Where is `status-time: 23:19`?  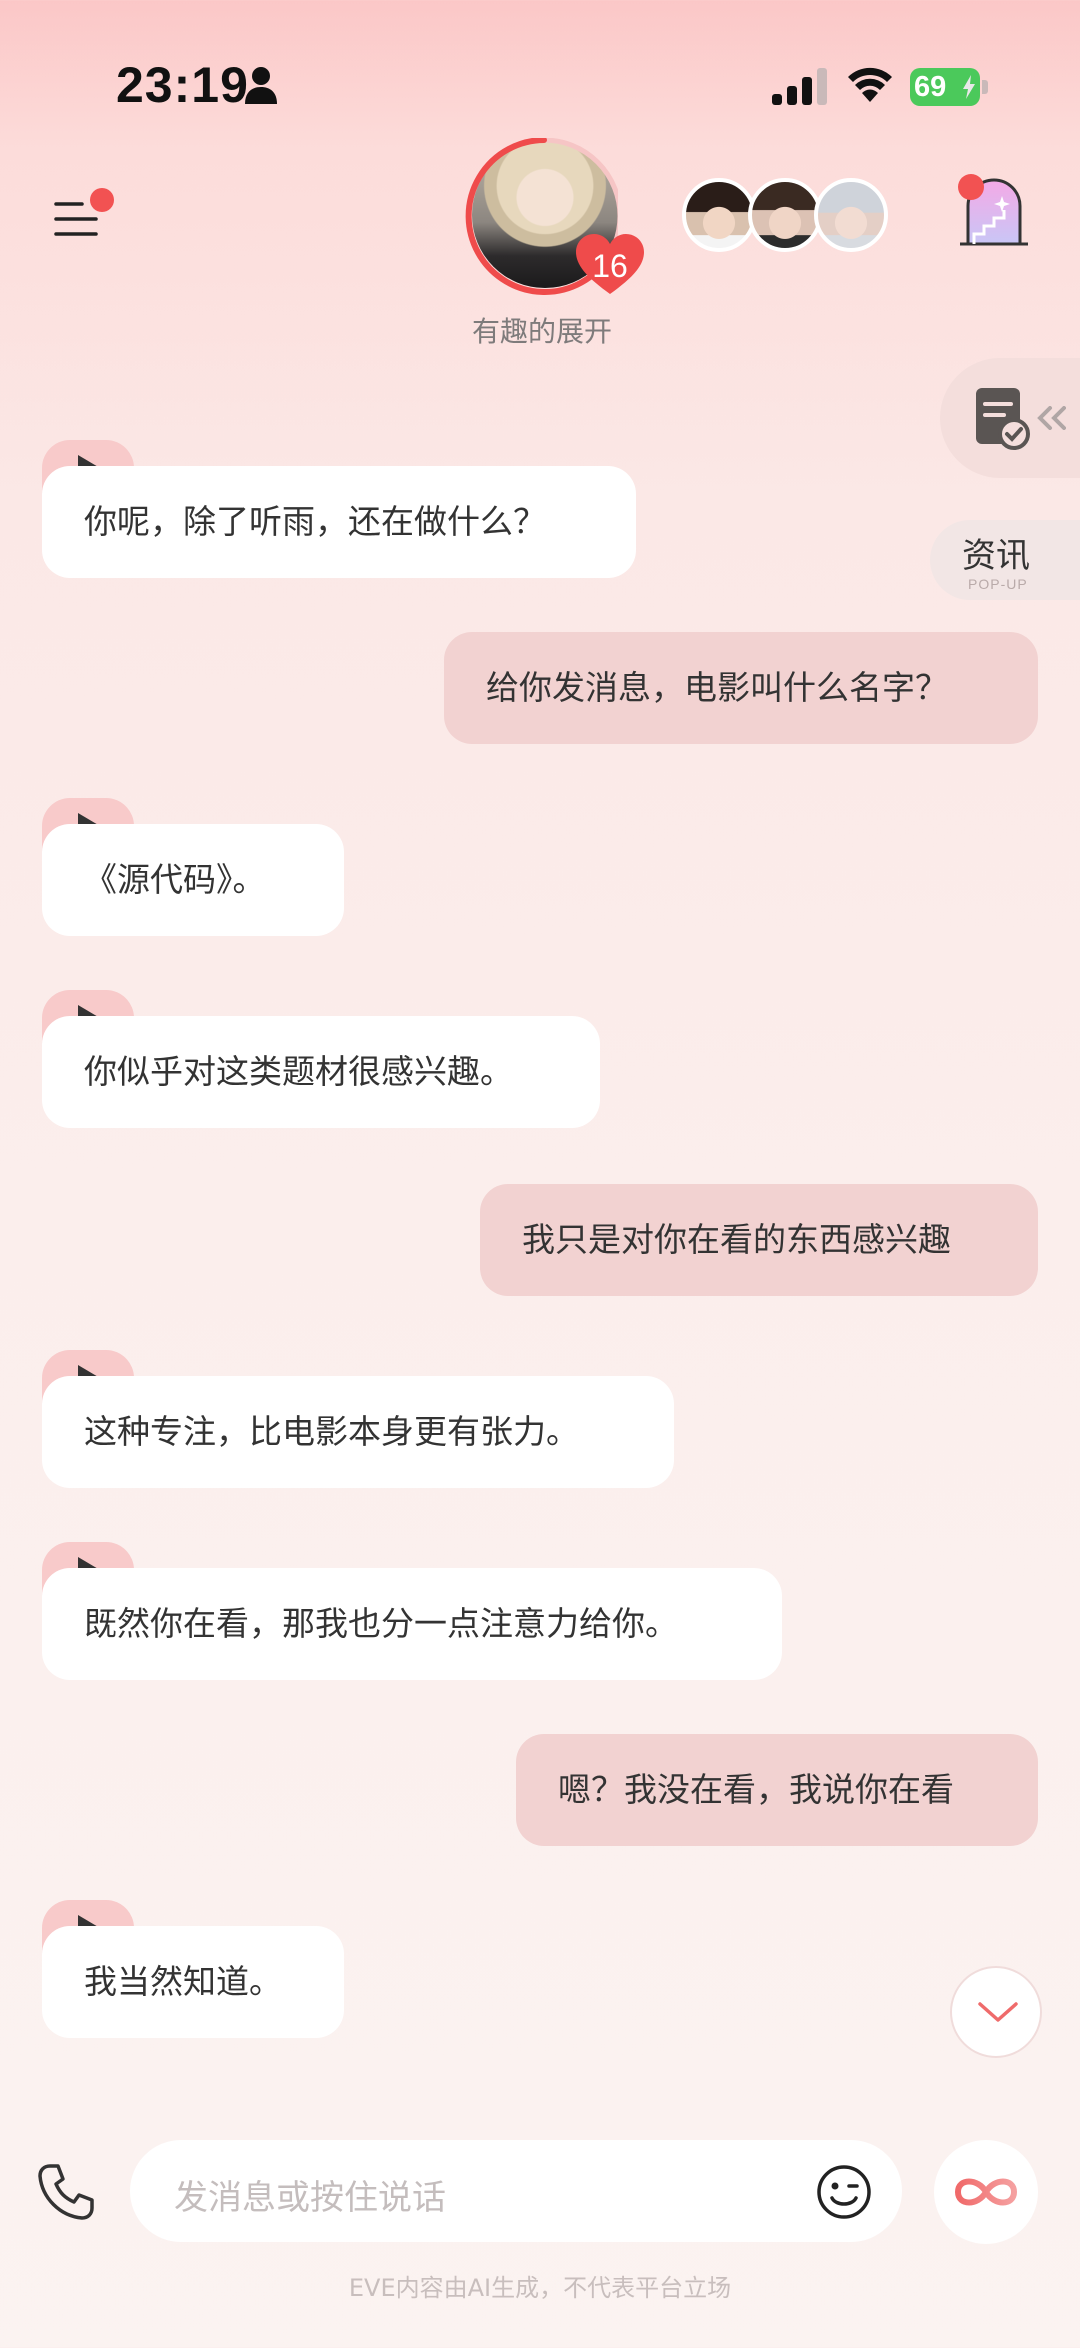
status-time: 23:19 is located at coordinates (182, 85).